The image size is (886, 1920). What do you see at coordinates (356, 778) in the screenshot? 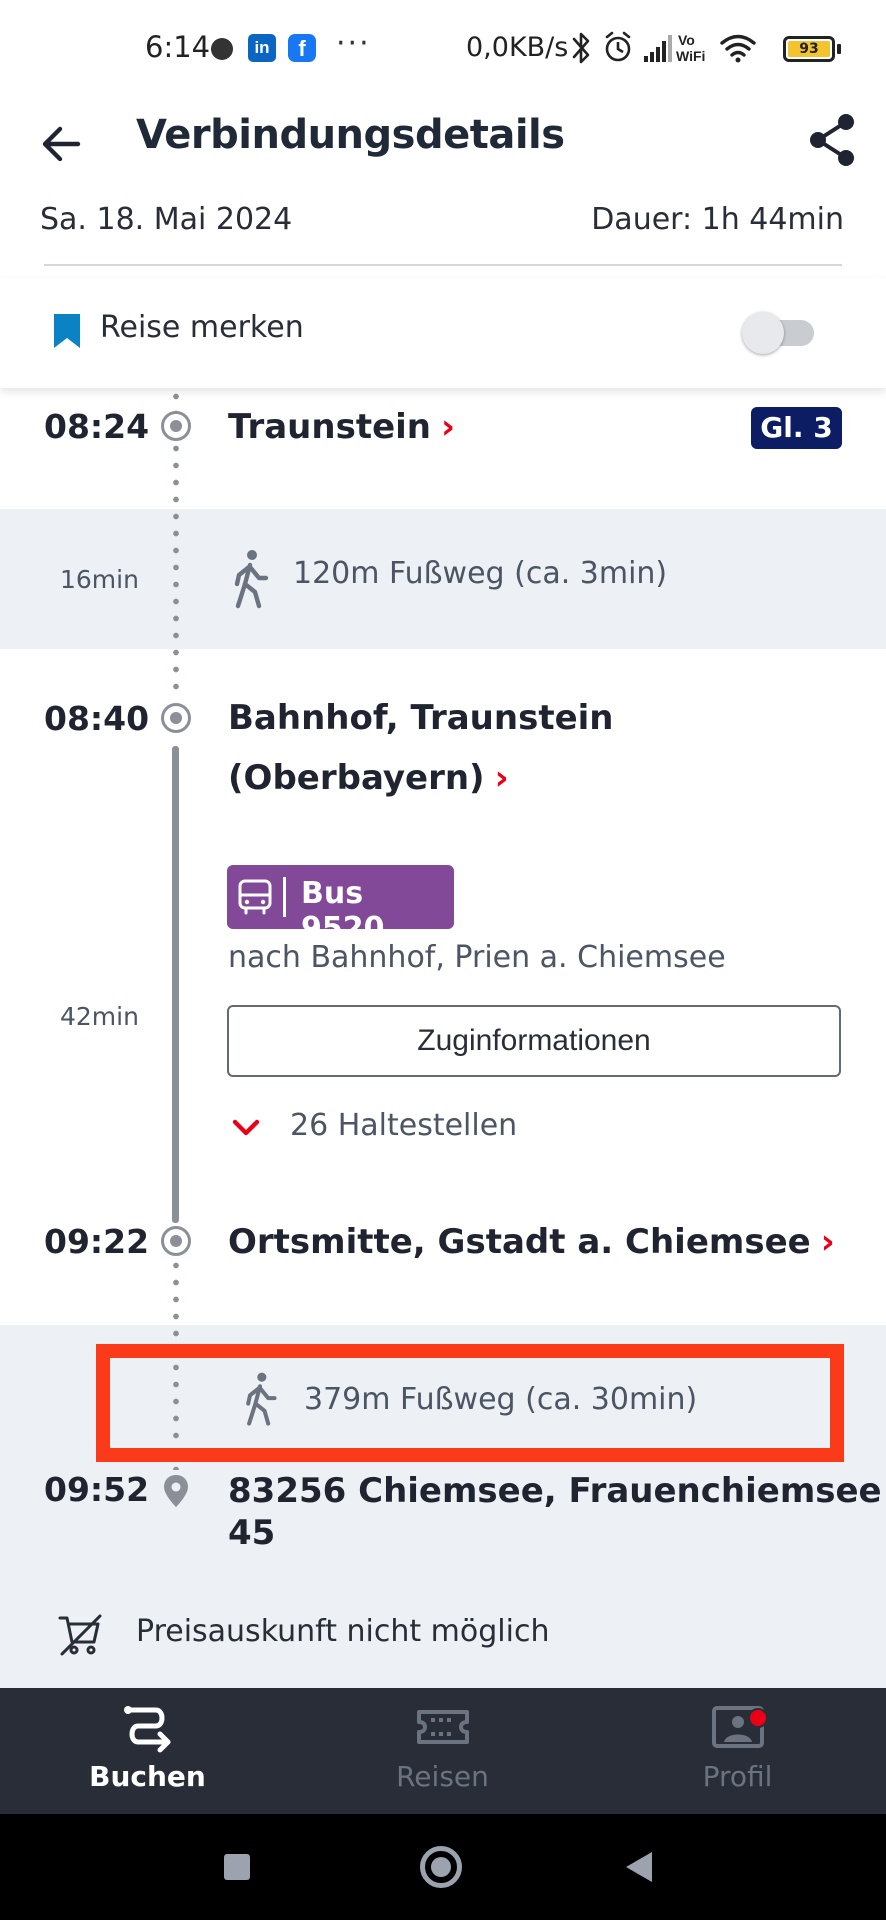
I see `station-name-line2: (Oberbayern)` at bounding box center [356, 778].